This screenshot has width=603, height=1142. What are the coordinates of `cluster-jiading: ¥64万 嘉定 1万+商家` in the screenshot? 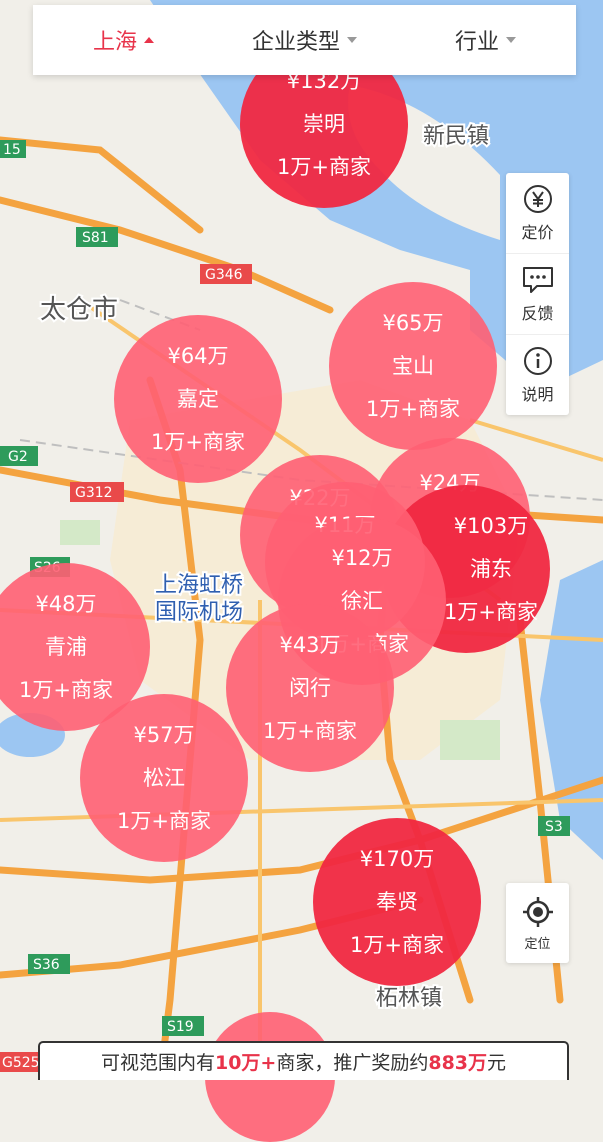 It's located at (198, 399).